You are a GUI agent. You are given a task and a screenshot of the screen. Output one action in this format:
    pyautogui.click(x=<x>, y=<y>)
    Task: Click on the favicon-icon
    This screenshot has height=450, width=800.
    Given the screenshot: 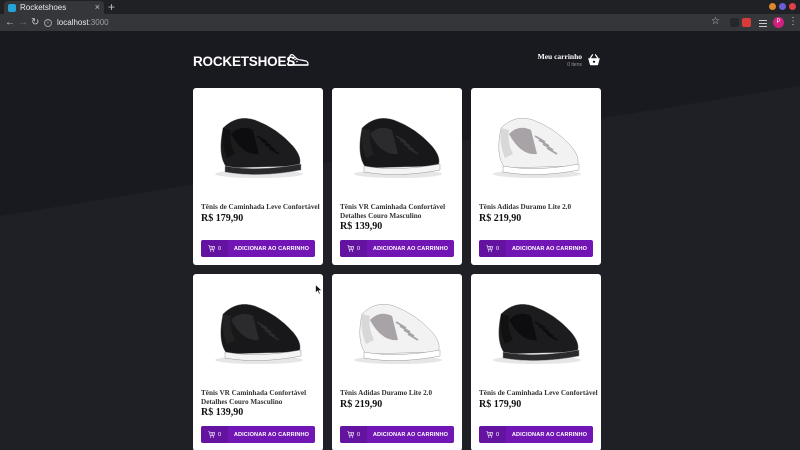 What is the action you would take?
    pyautogui.click(x=12, y=7)
    